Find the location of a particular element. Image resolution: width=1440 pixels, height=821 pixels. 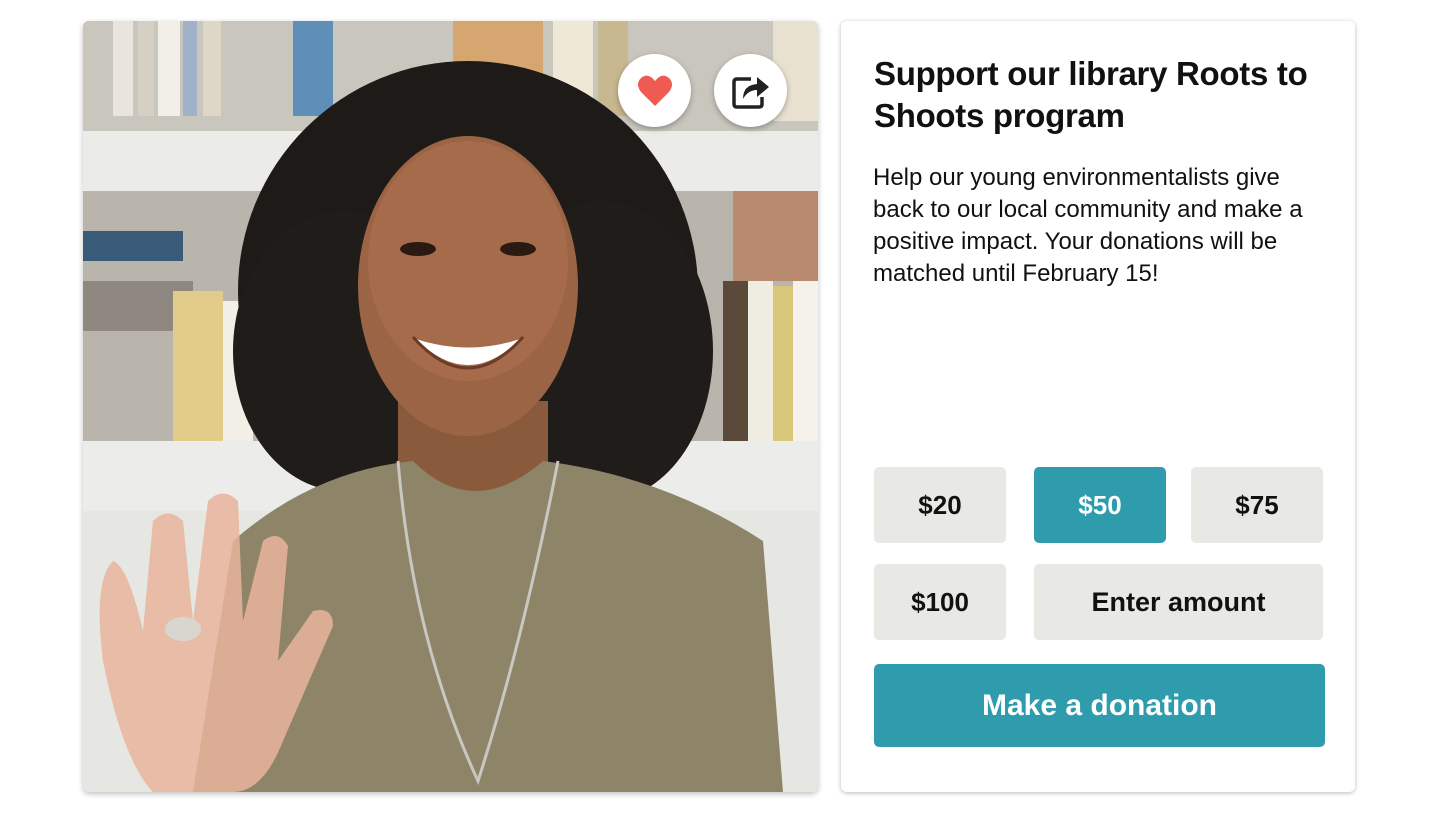

share-button is located at coordinates (750, 90).